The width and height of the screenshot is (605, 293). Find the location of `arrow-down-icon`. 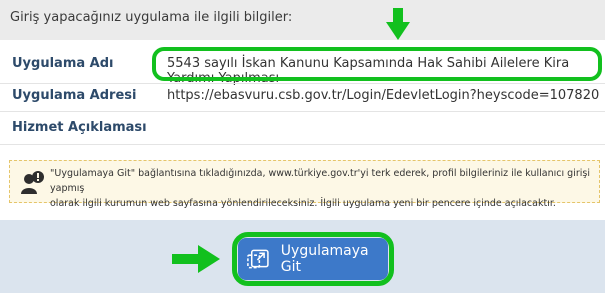

arrow-down-icon is located at coordinates (398, 24).